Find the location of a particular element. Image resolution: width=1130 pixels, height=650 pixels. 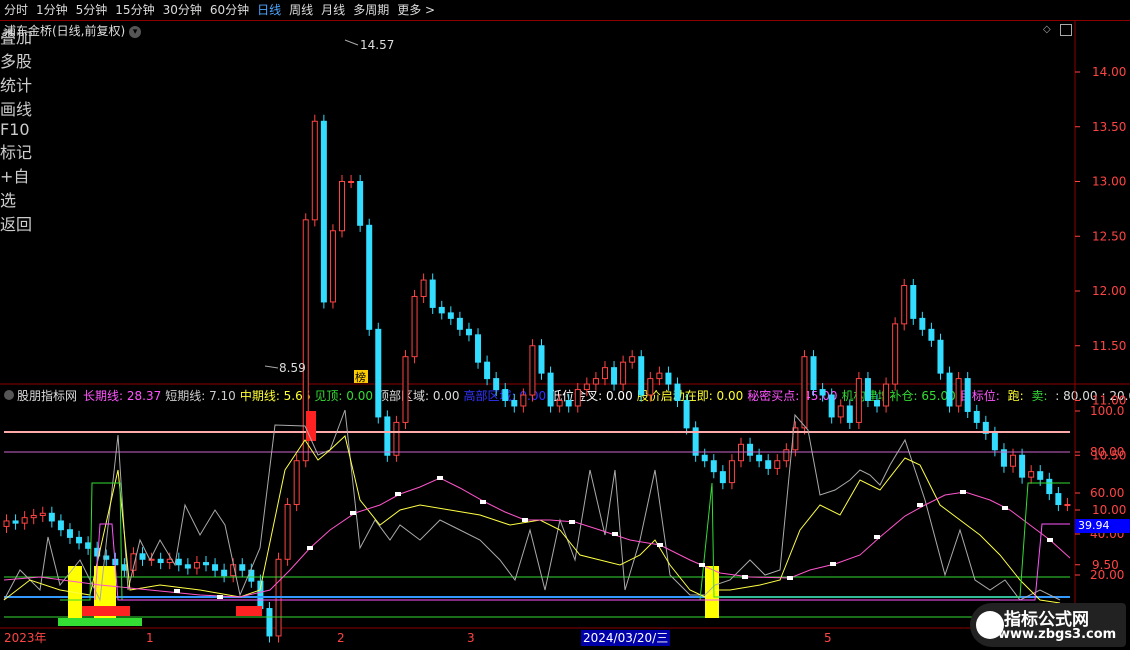

current-value-label: 39.94 is located at coordinates (1102, 526).